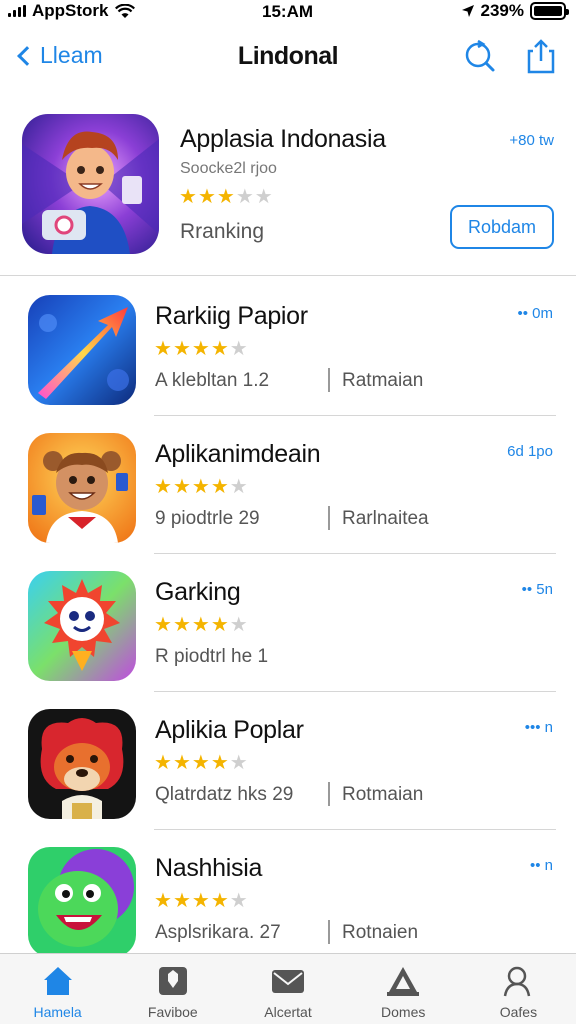 The width and height of the screenshot is (576, 1024). What do you see at coordinates (208, 868) in the screenshot?
I see `app-name: Nashhisia` at bounding box center [208, 868].